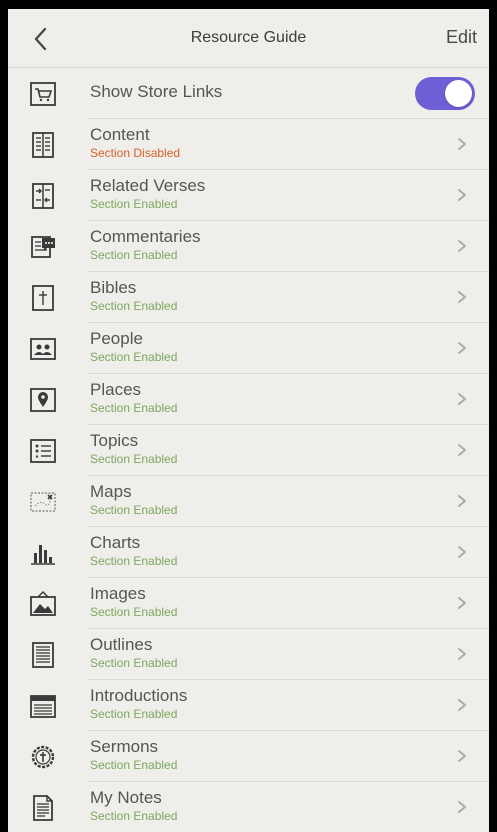  Describe the element at coordinates (111, 491) in the screenshot. I see `section-label: Maps` at that location.